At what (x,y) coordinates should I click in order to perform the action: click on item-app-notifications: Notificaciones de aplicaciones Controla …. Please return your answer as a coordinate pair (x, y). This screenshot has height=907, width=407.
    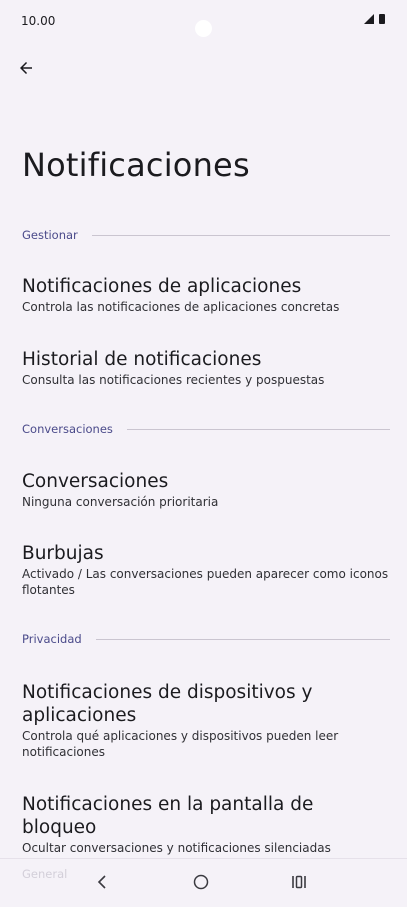
    Looking at the image, I should click on (205, 295).